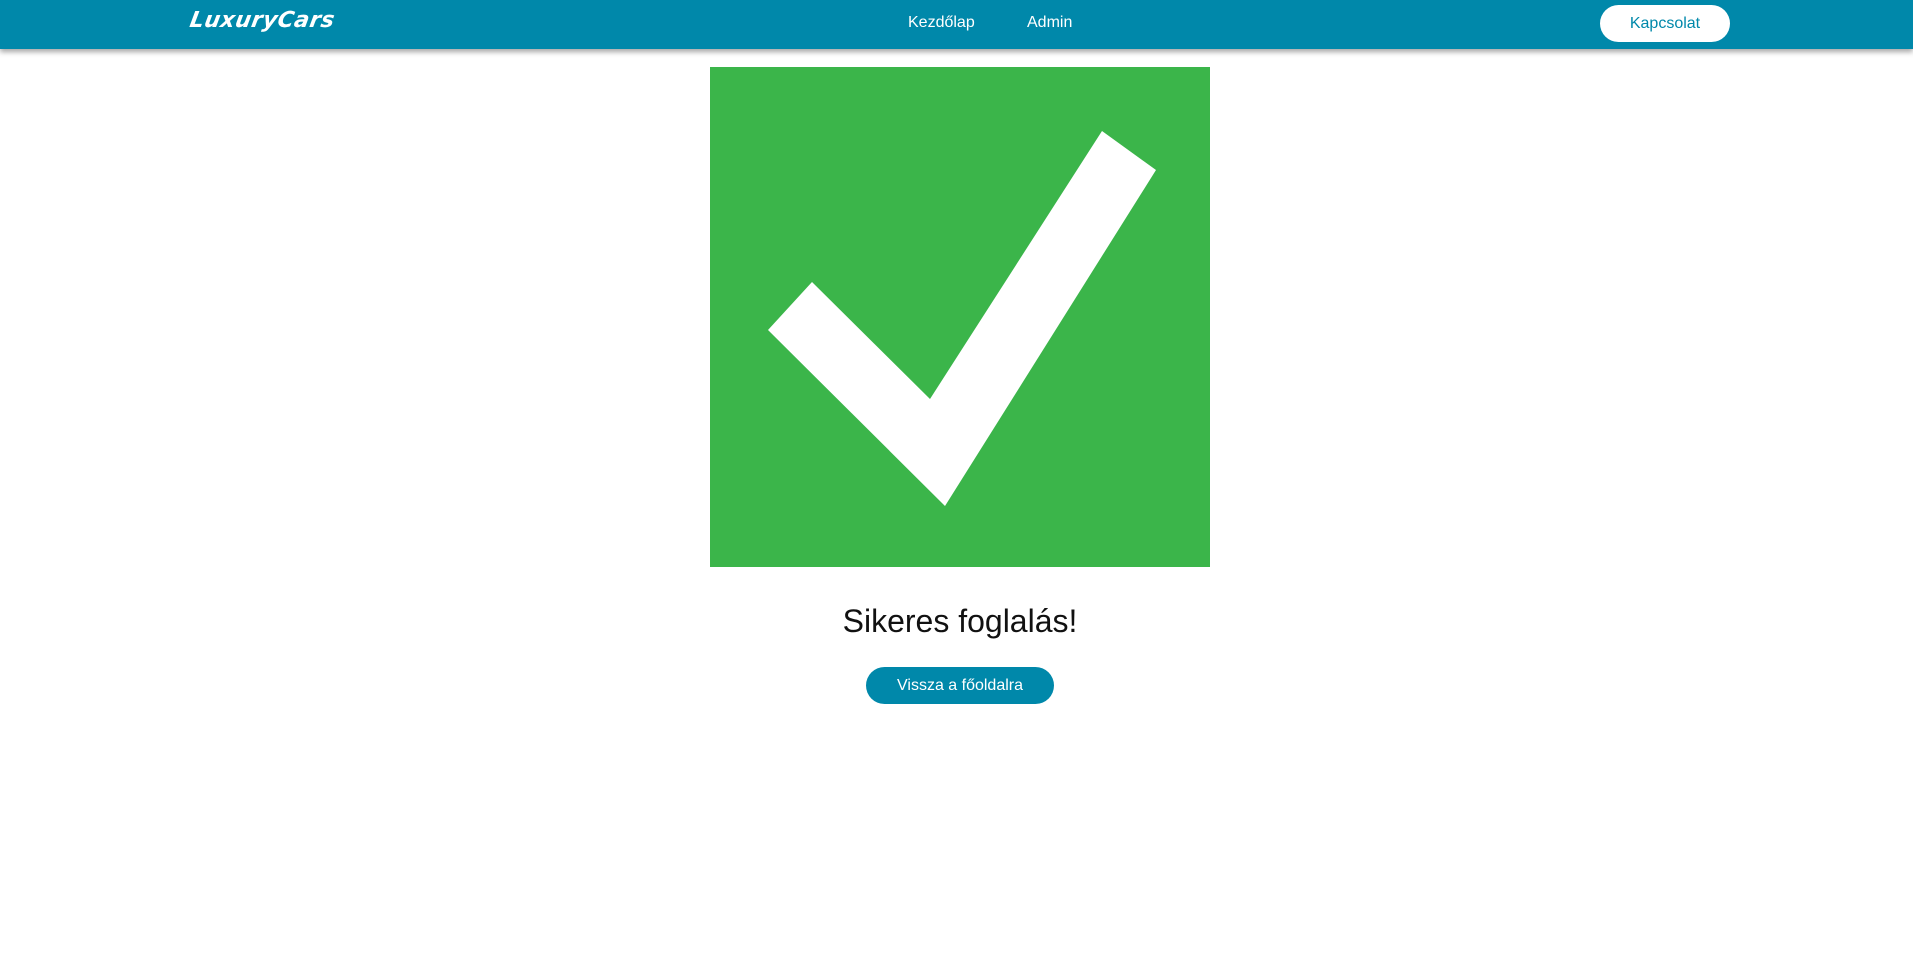 The width and height of the screenshot is (1913, 966). What do you see at coordinates (941, 23) in the screenshot?
I see `nav-link-home: Kezdőlap` at bounding box center [941, 23].